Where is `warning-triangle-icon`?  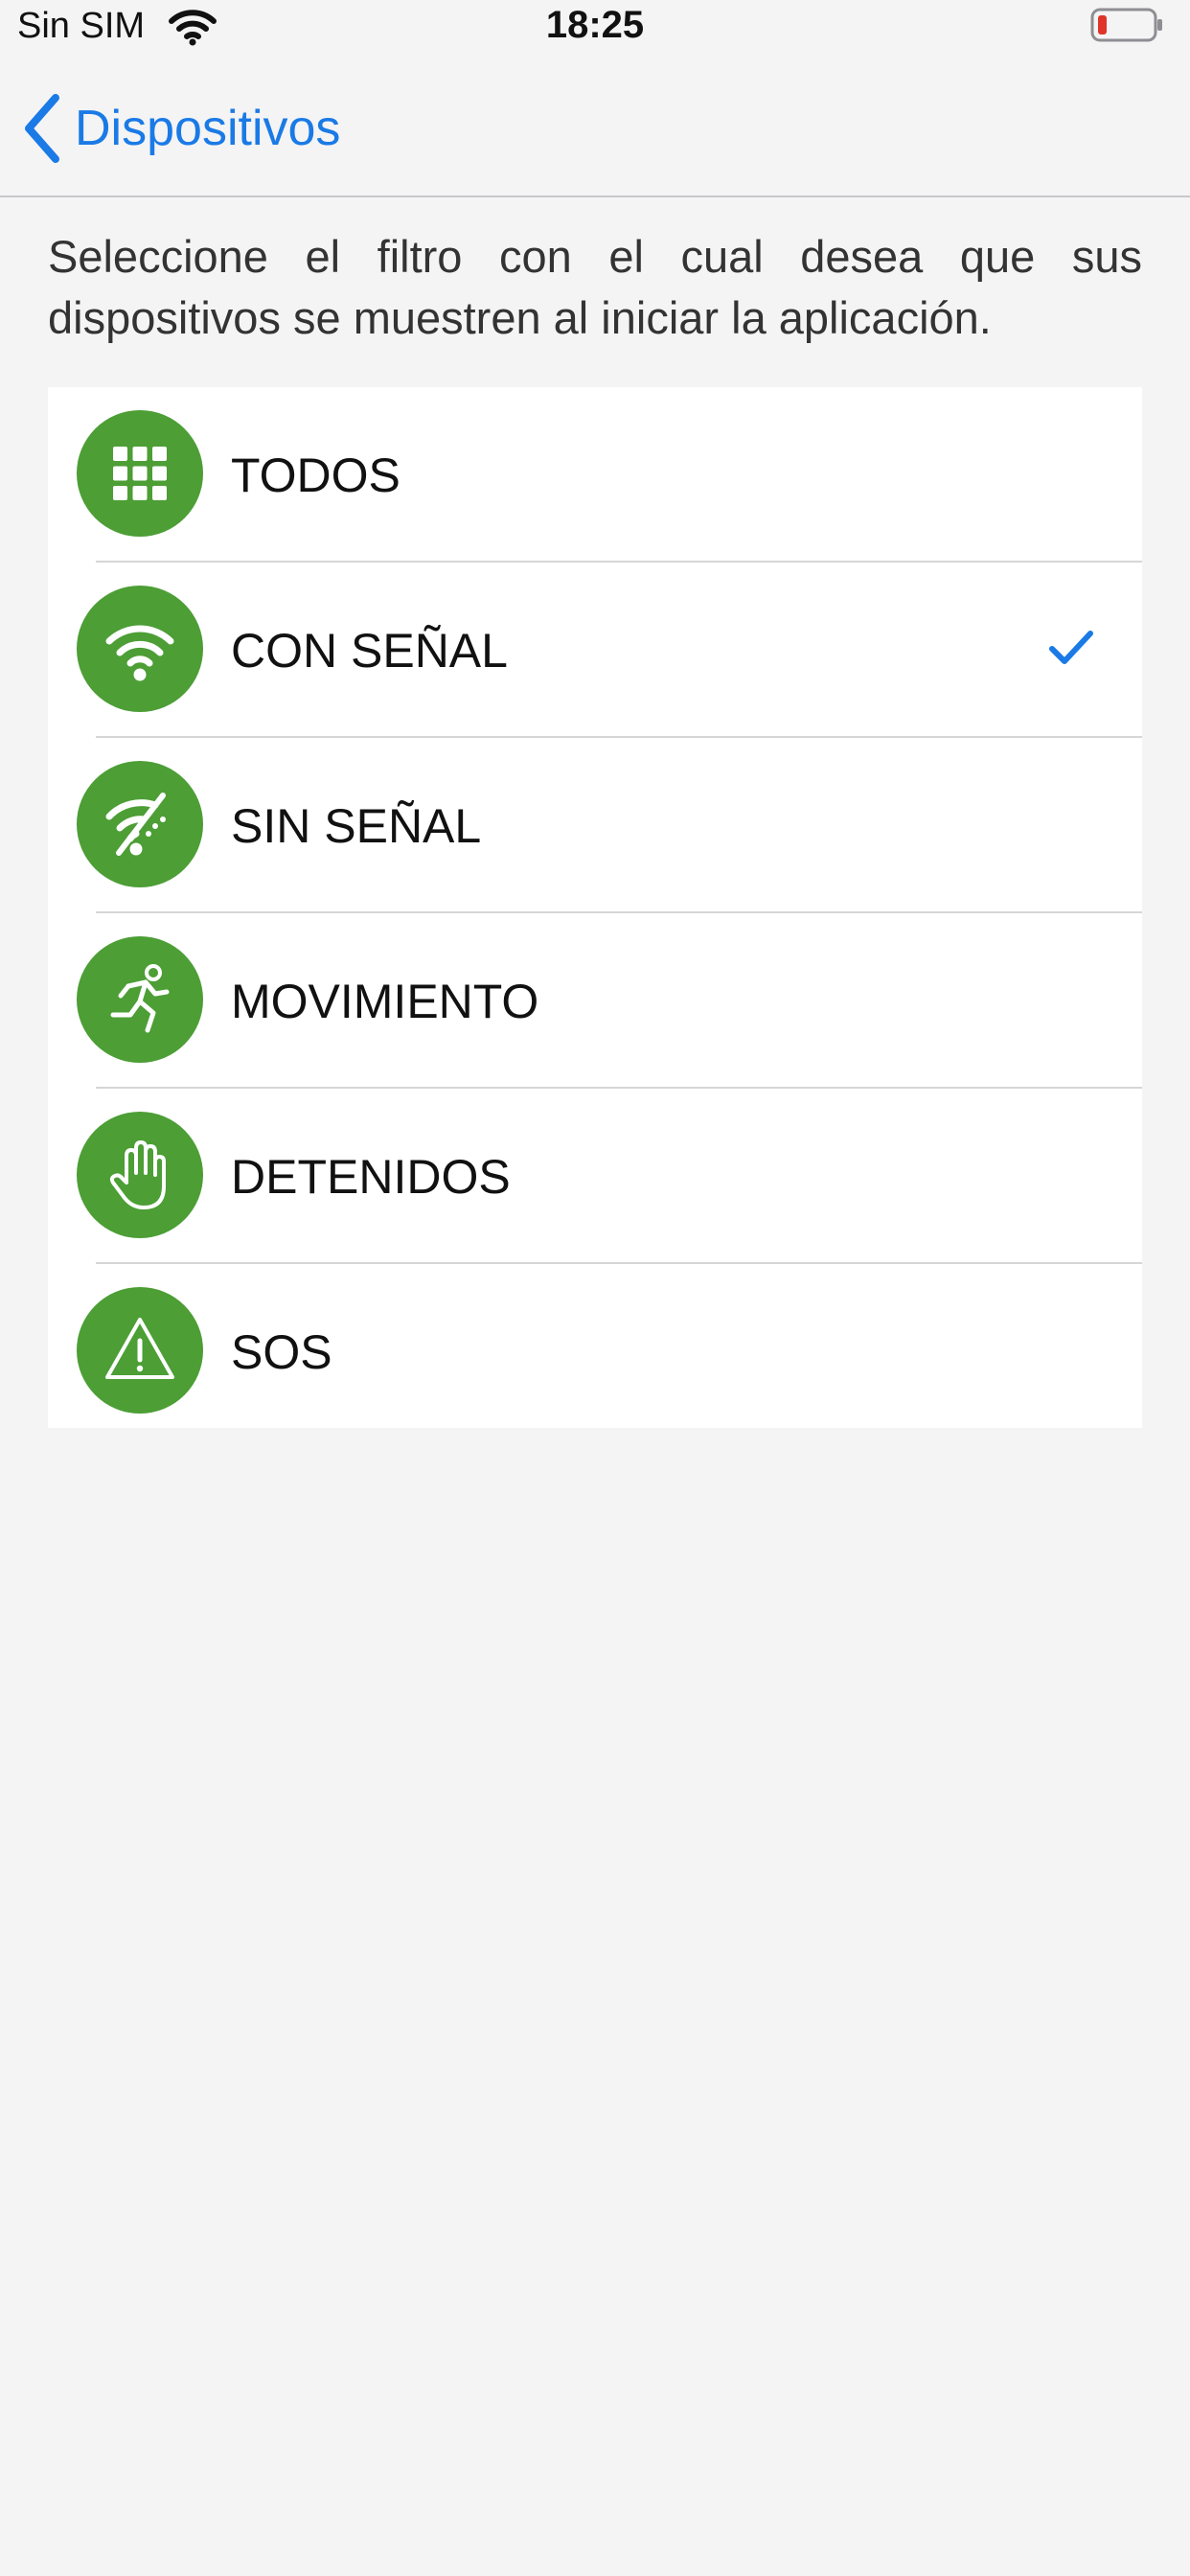
warning-triangle-icon is located at coordinates (140, 1348).